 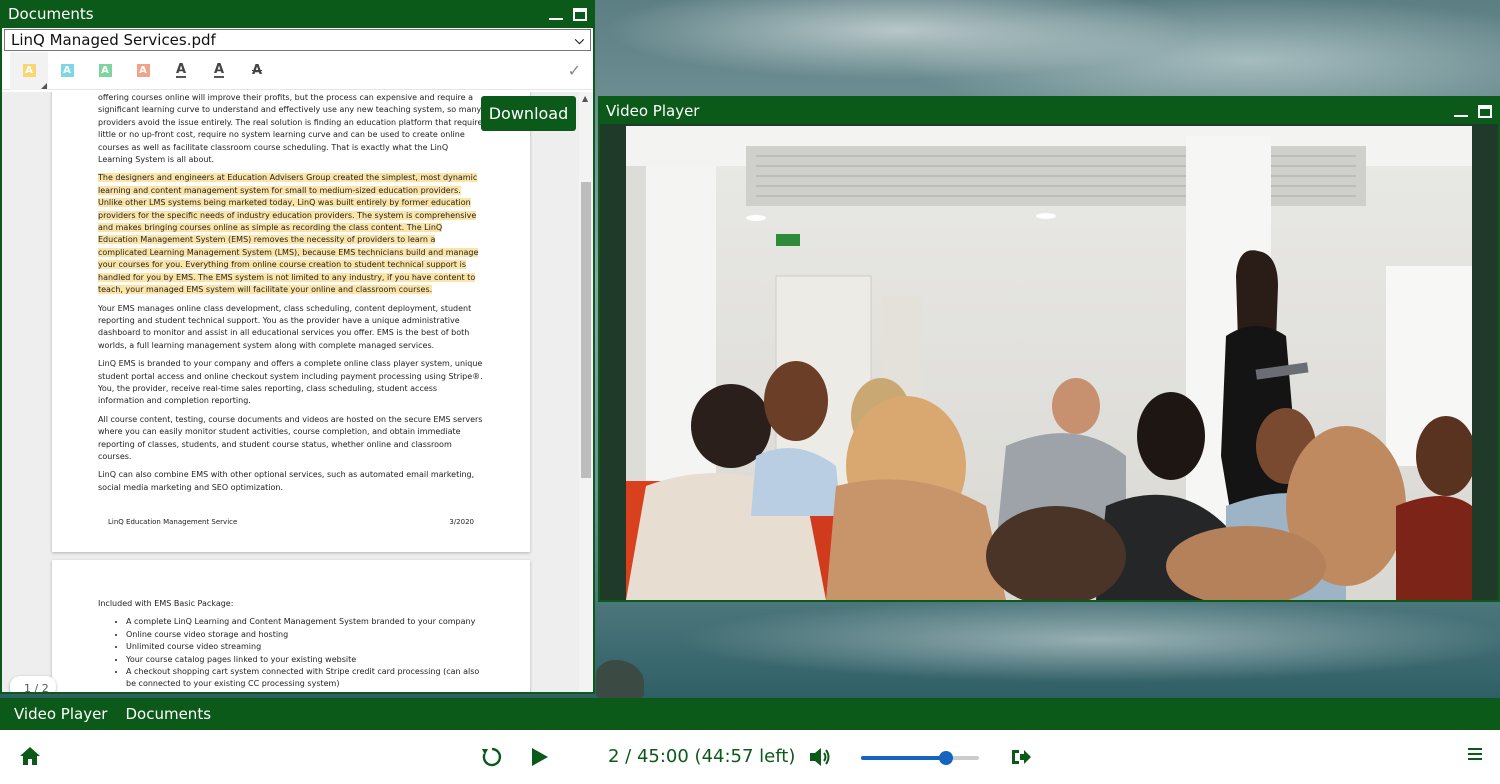 I want to click on check-icon: ✓, so click(x=574, y=70).